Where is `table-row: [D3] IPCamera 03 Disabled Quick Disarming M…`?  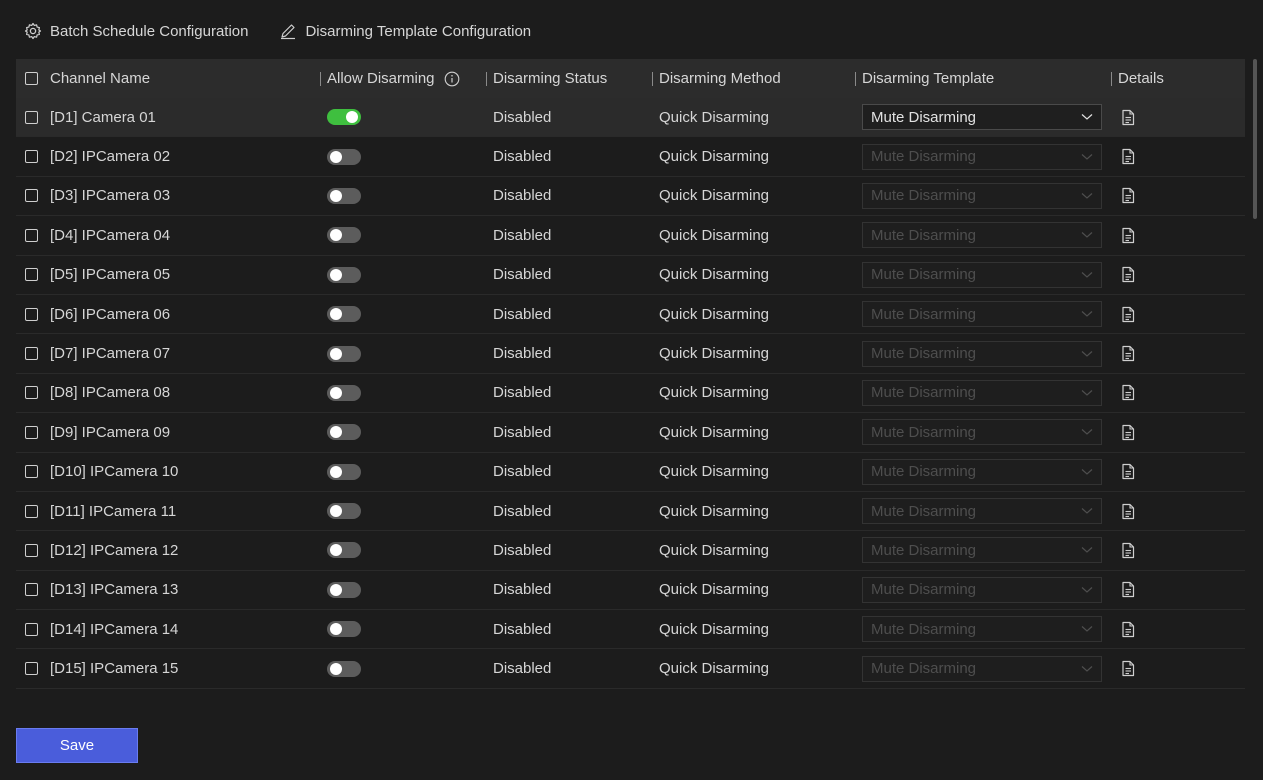
table-row: [D3] IPCamera 03 Disabled Quick Disarming M… is located at coordinates (630, 197).